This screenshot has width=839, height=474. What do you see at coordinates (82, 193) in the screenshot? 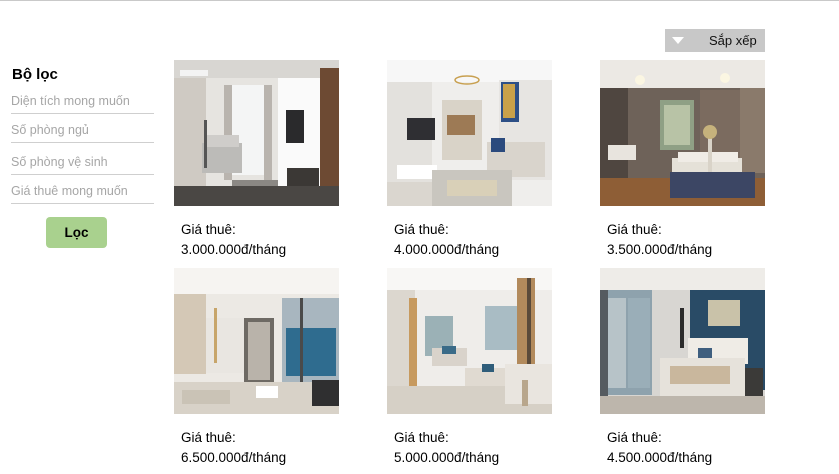
I see `price-input: Giá thuê mong muốn` at bounding box center [82, 193].